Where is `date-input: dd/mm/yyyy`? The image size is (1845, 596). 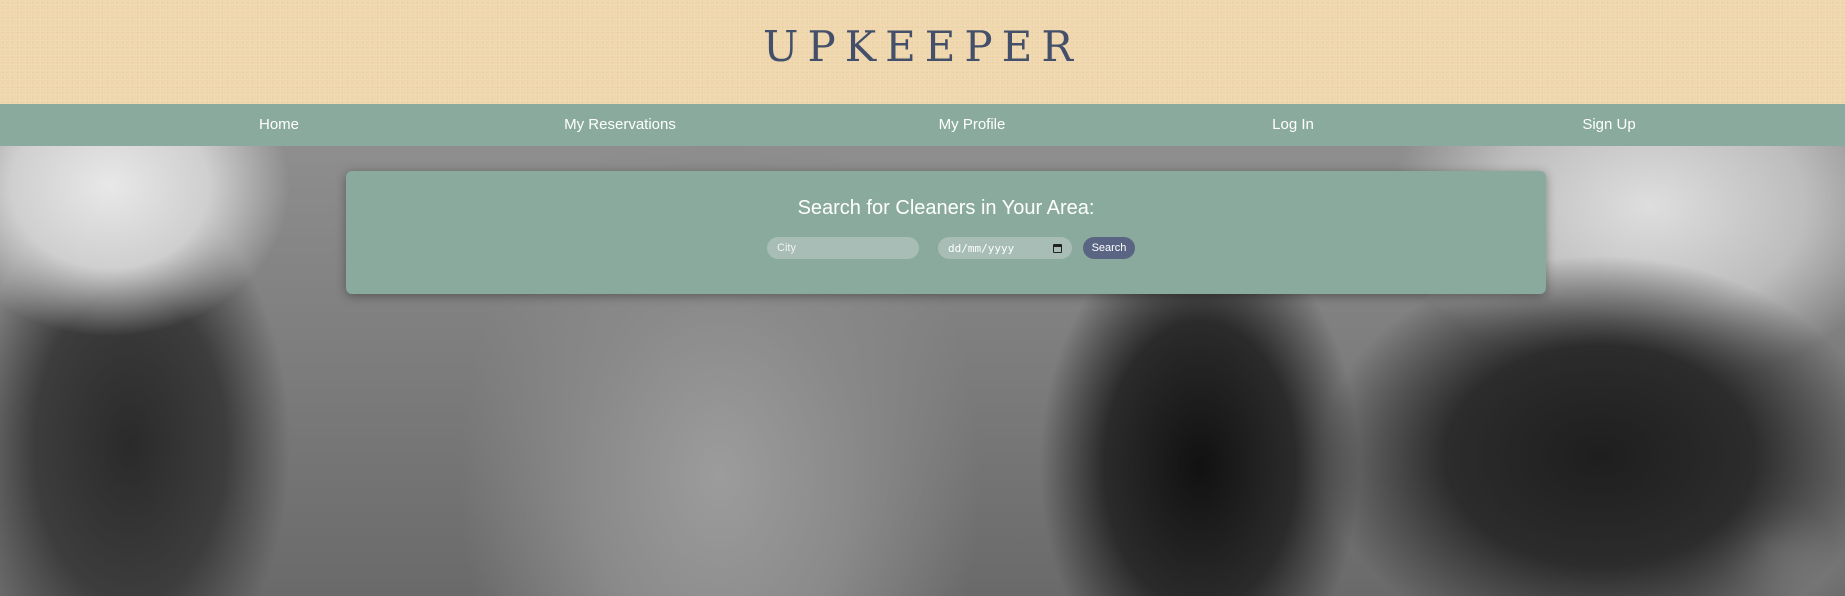 date-input: dd/mm/yyyy is located at coordinates (1005, 248).